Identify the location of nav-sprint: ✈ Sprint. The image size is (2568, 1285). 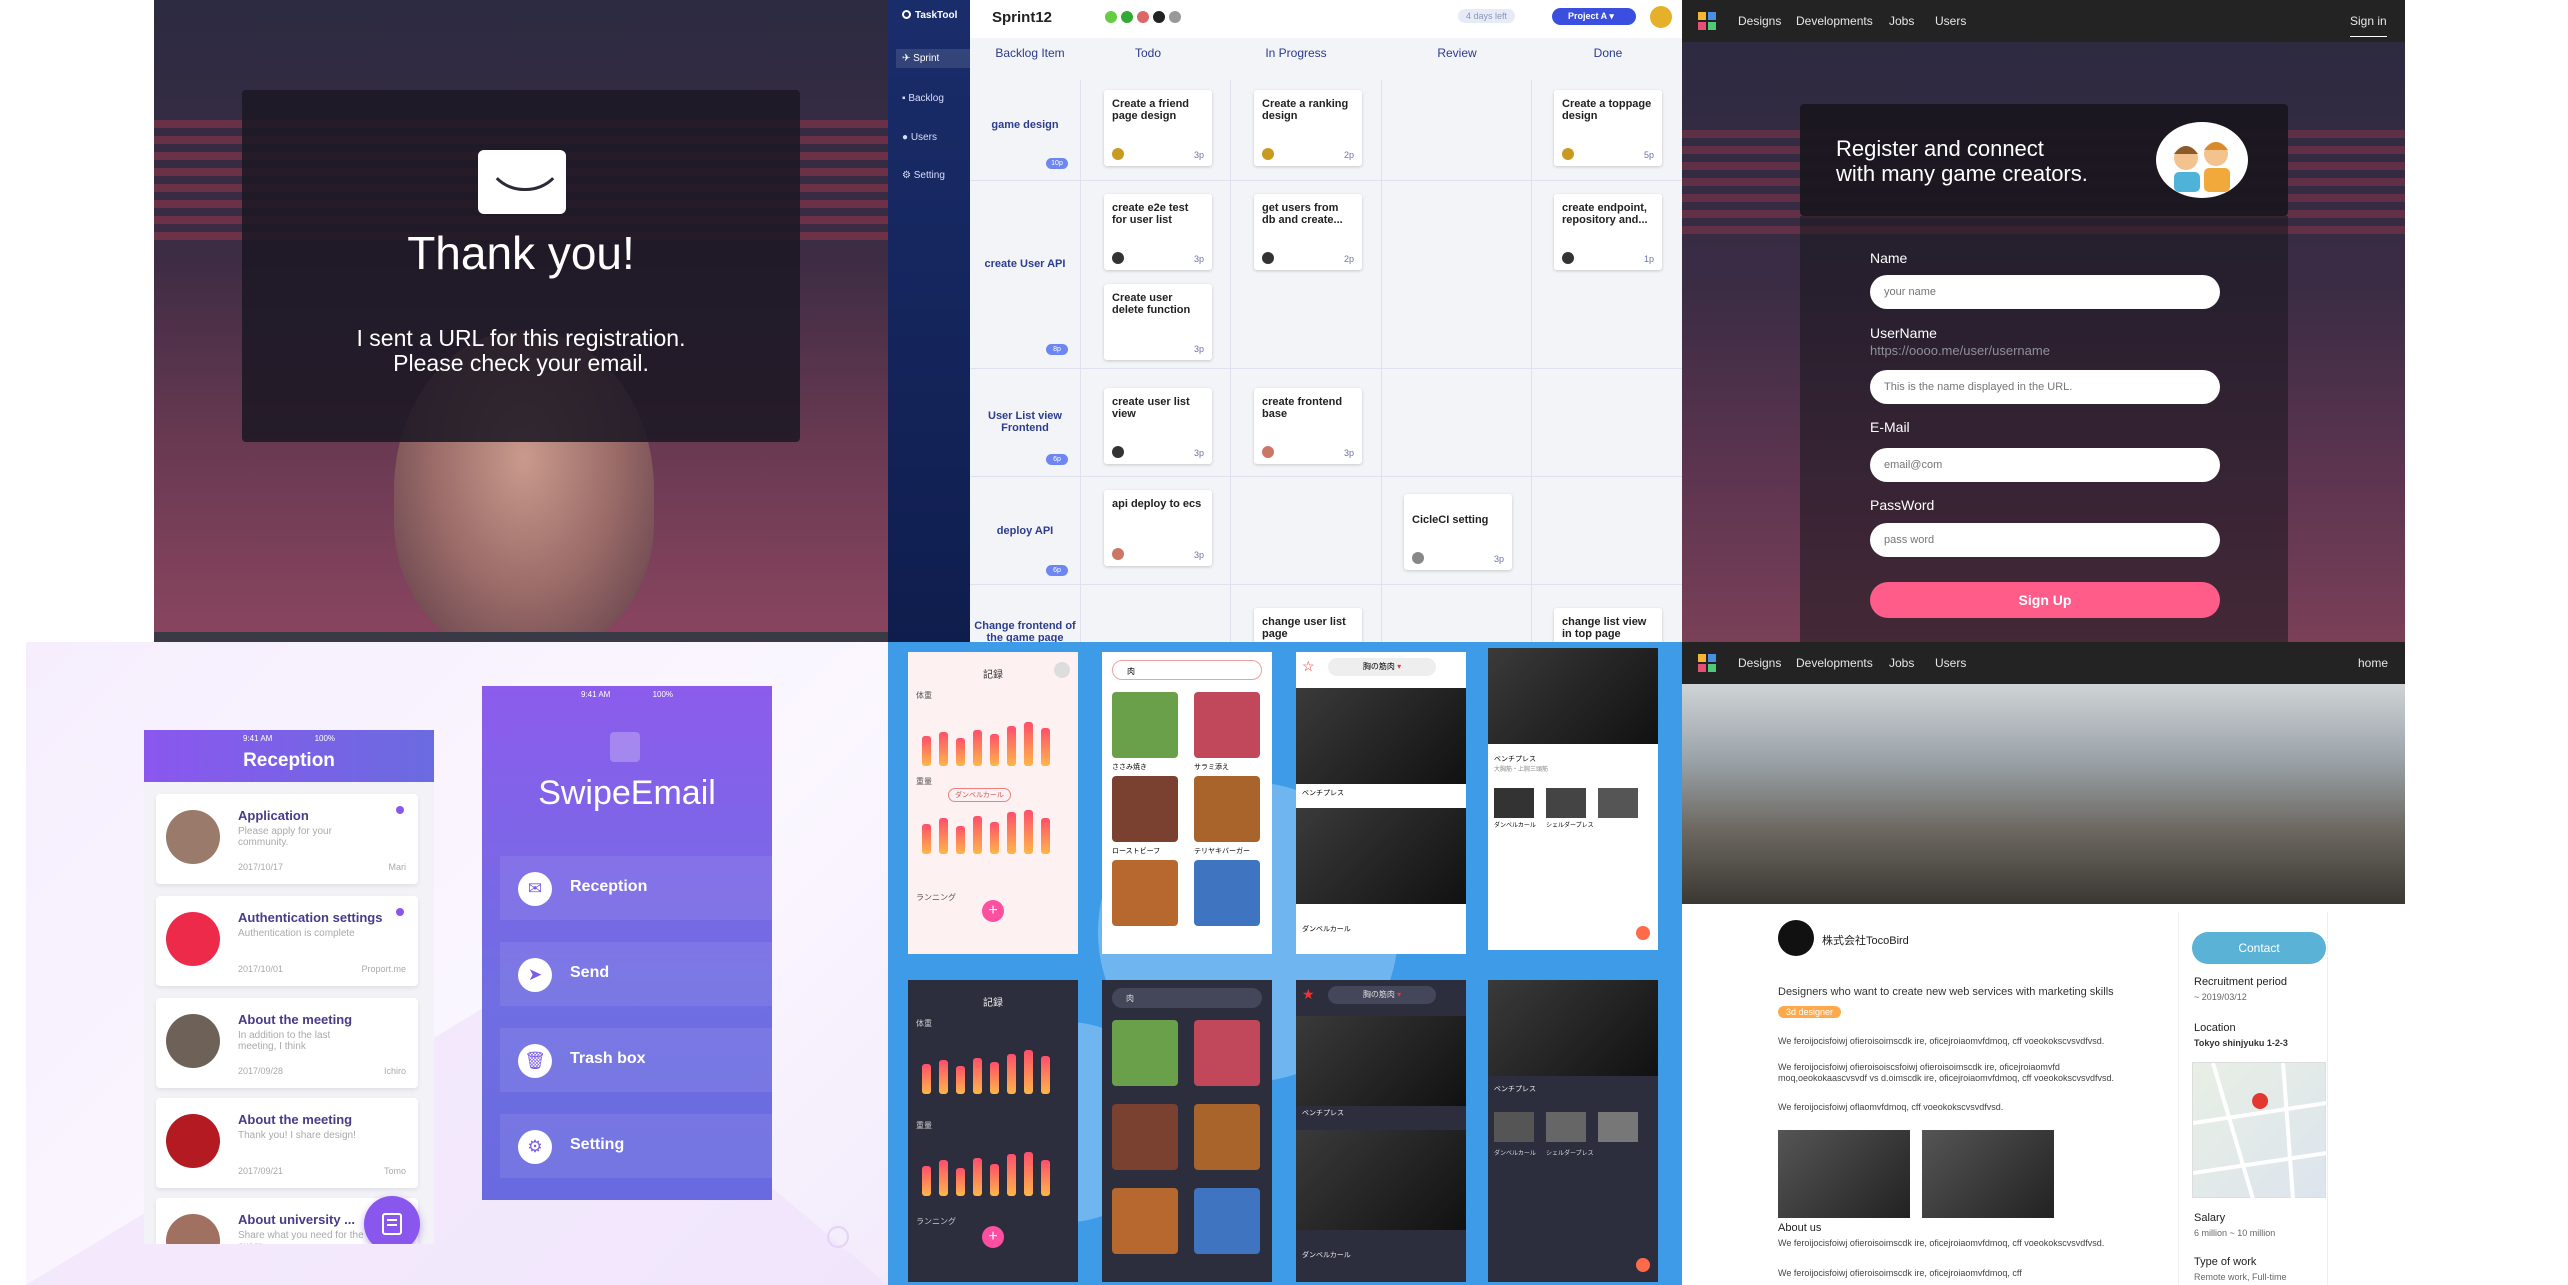
(933, 58).